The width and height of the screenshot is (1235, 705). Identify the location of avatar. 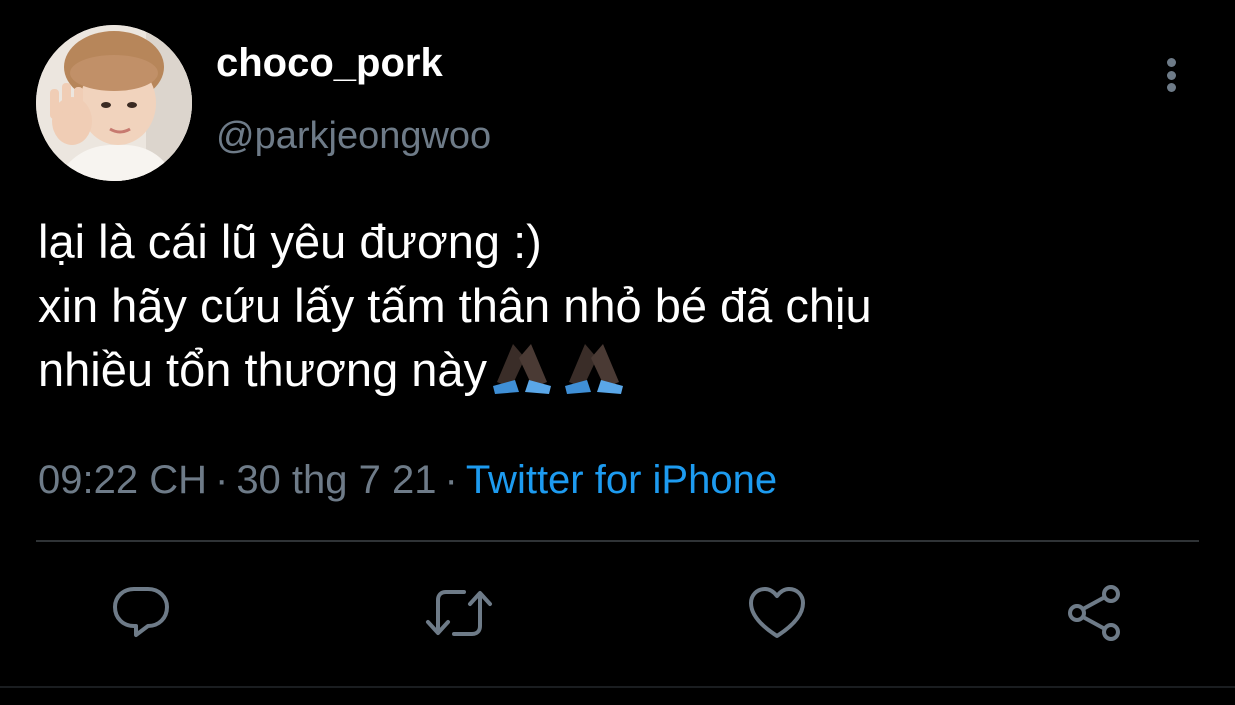
(114, 103).